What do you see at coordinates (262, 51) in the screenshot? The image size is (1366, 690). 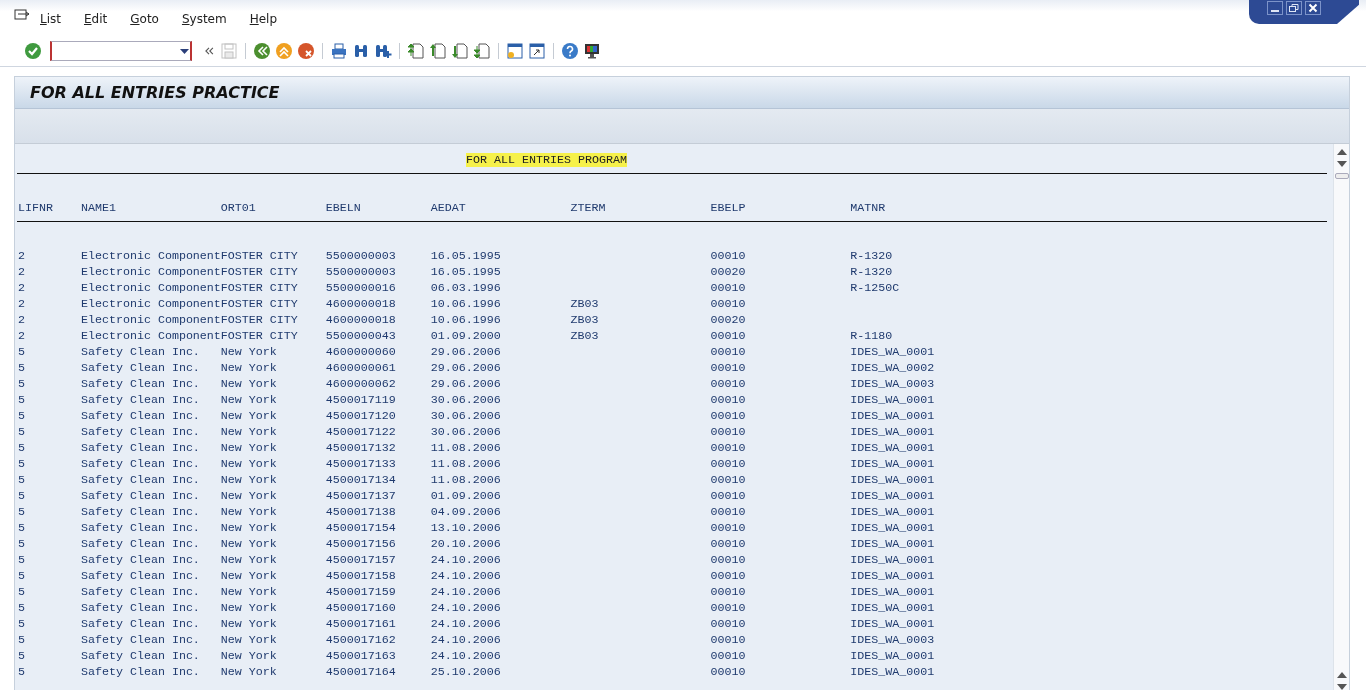 I see `back-icon` at bounding box center [262, 51].